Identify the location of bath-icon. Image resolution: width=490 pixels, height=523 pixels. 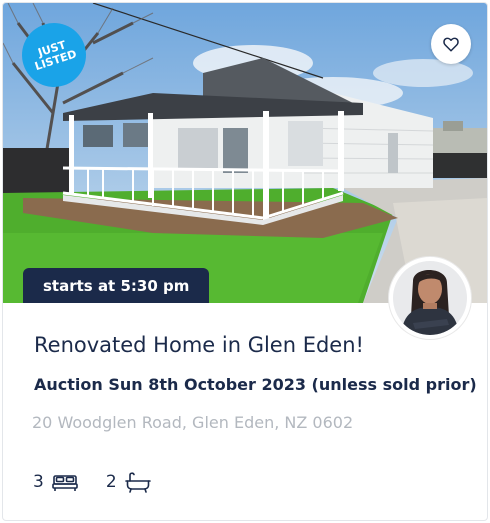
(137, 482).